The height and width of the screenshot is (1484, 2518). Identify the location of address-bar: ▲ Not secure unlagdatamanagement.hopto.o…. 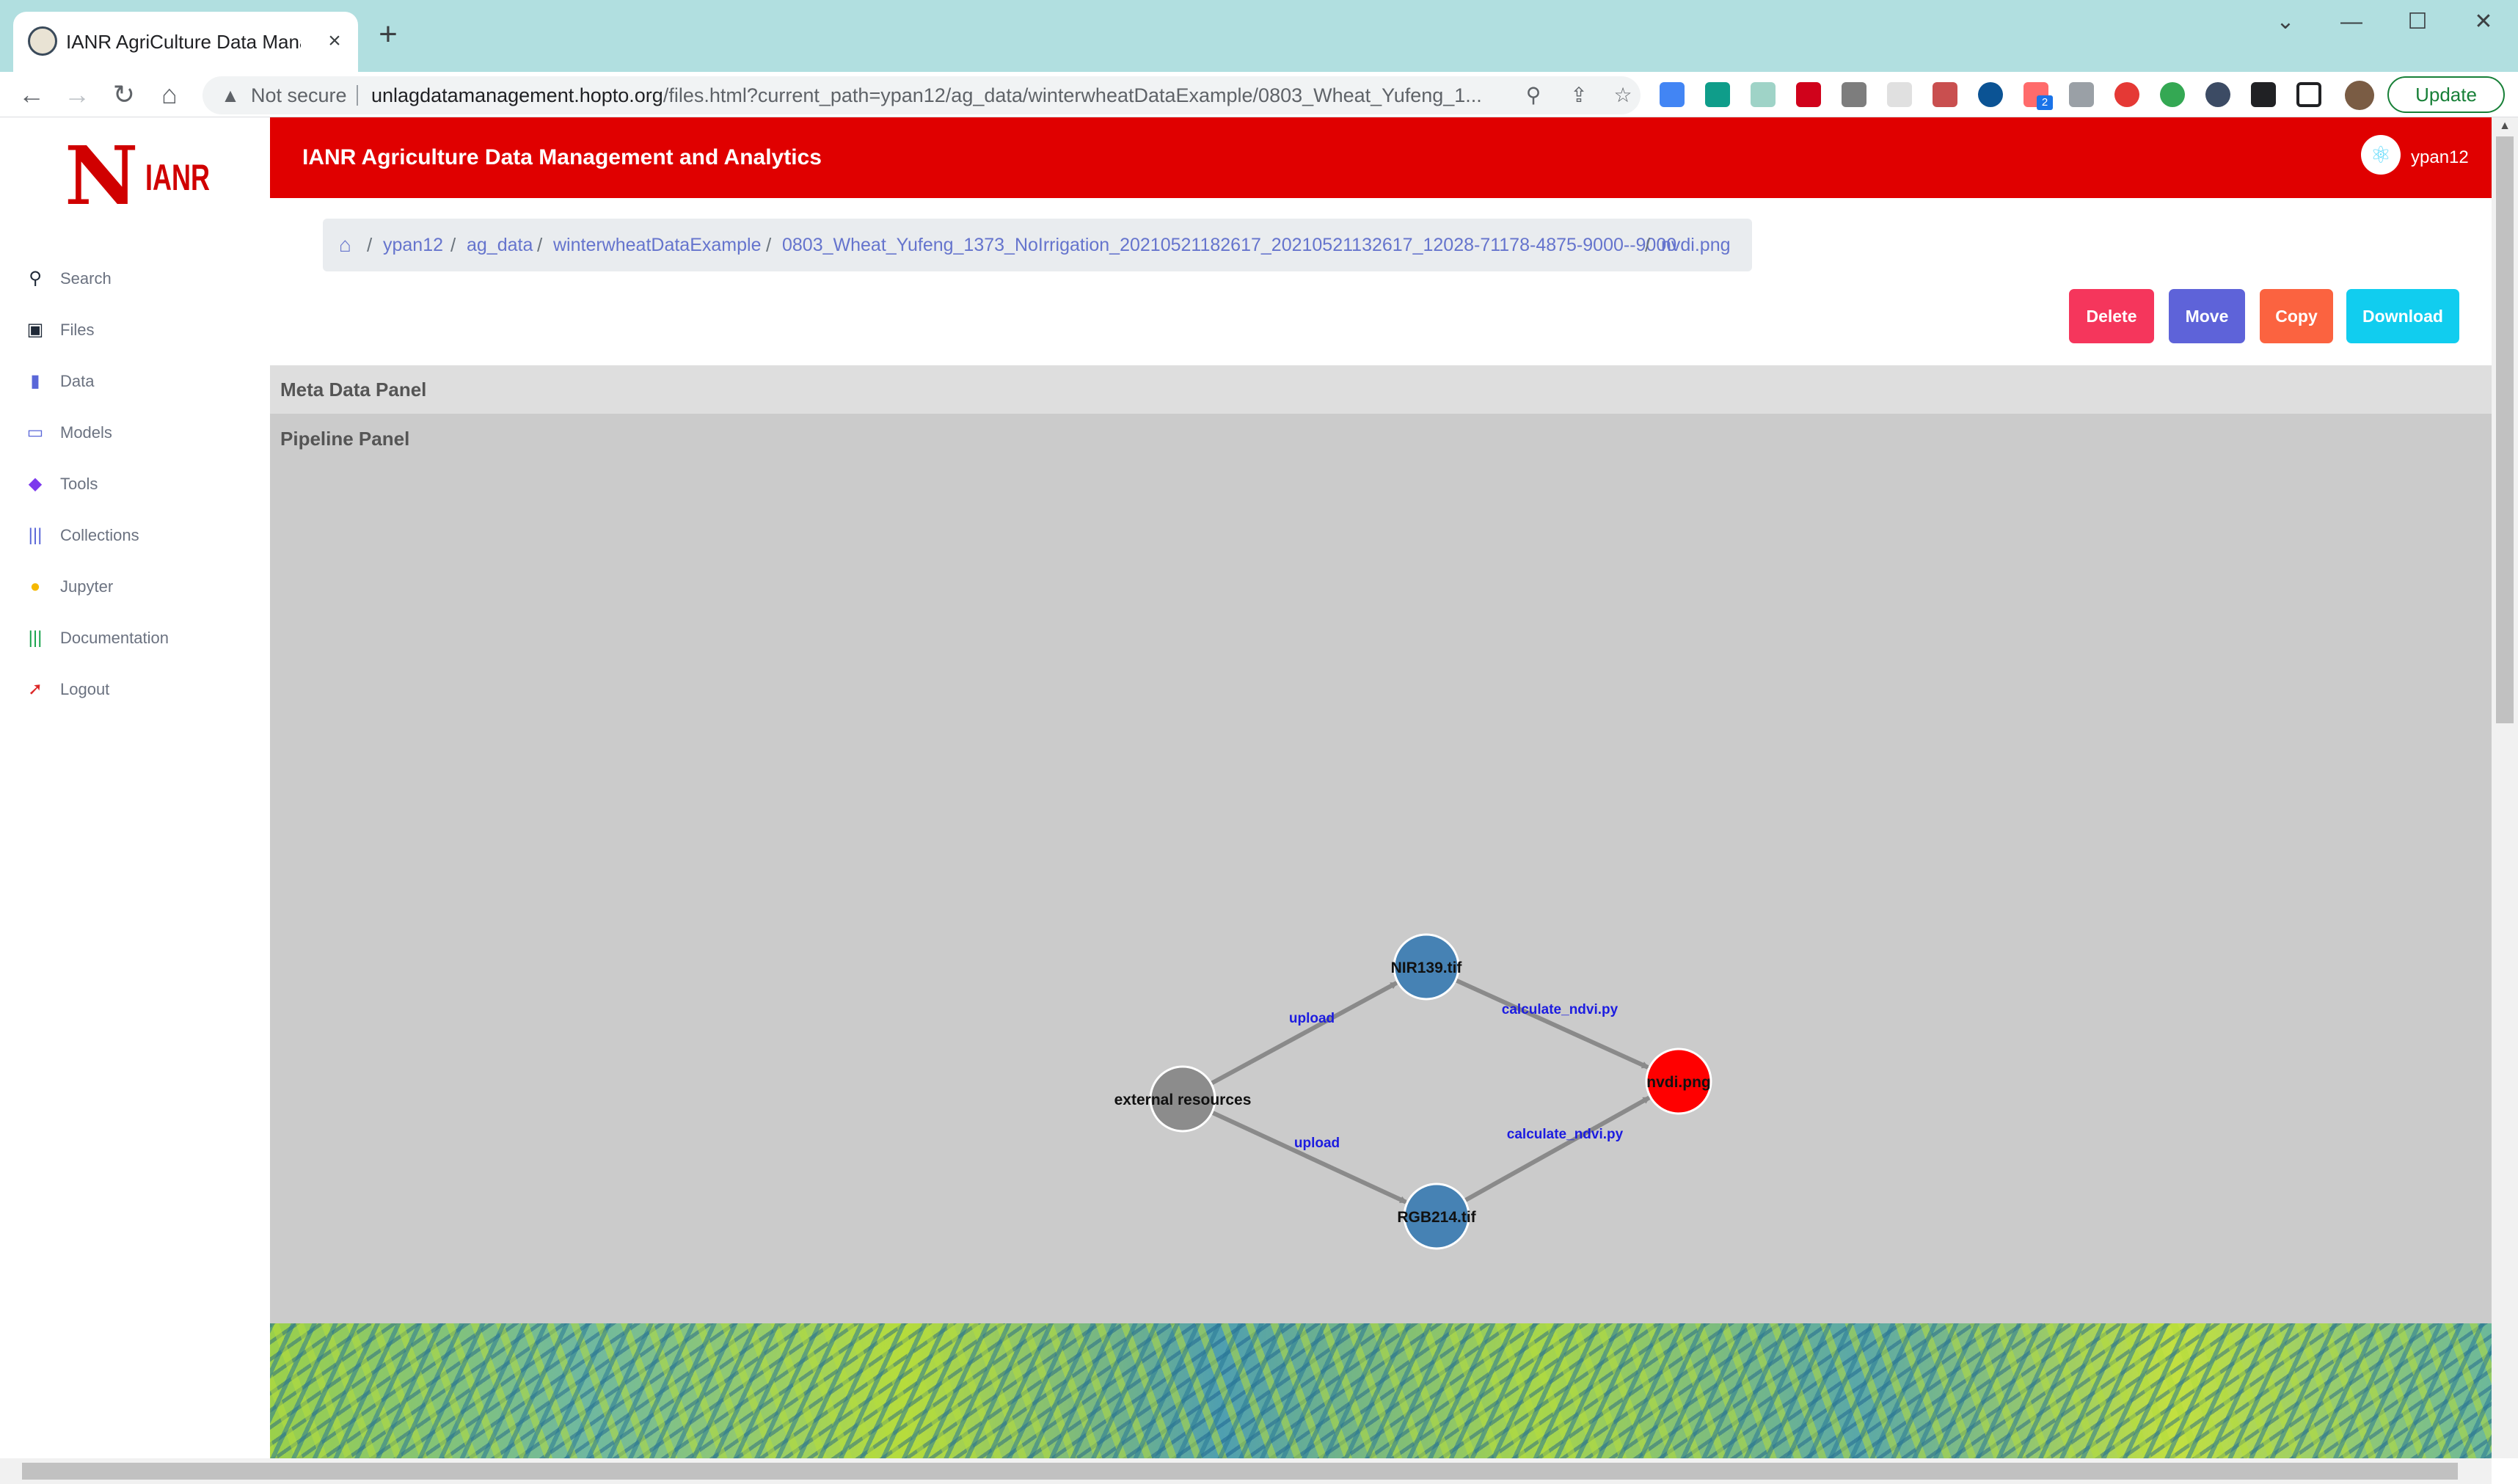
(921, 95).